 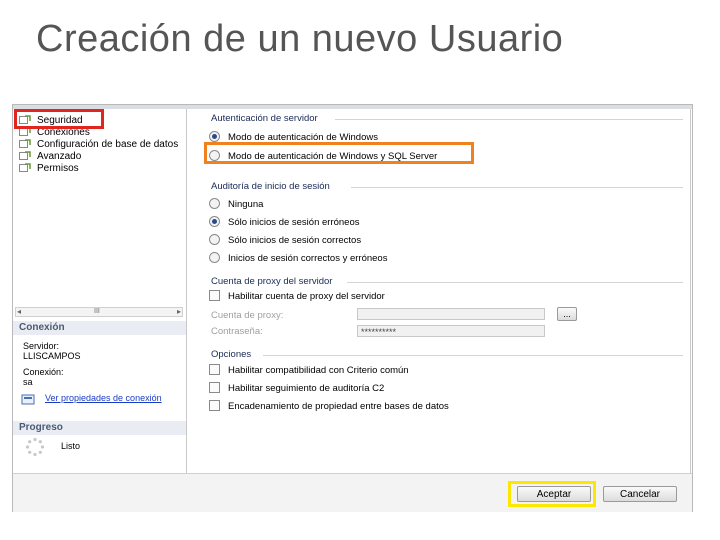 What do you see at coordinates (99, 428) in the screenshot?
I see `progress-section-header: Progreso` at bounding box center [99, 428].